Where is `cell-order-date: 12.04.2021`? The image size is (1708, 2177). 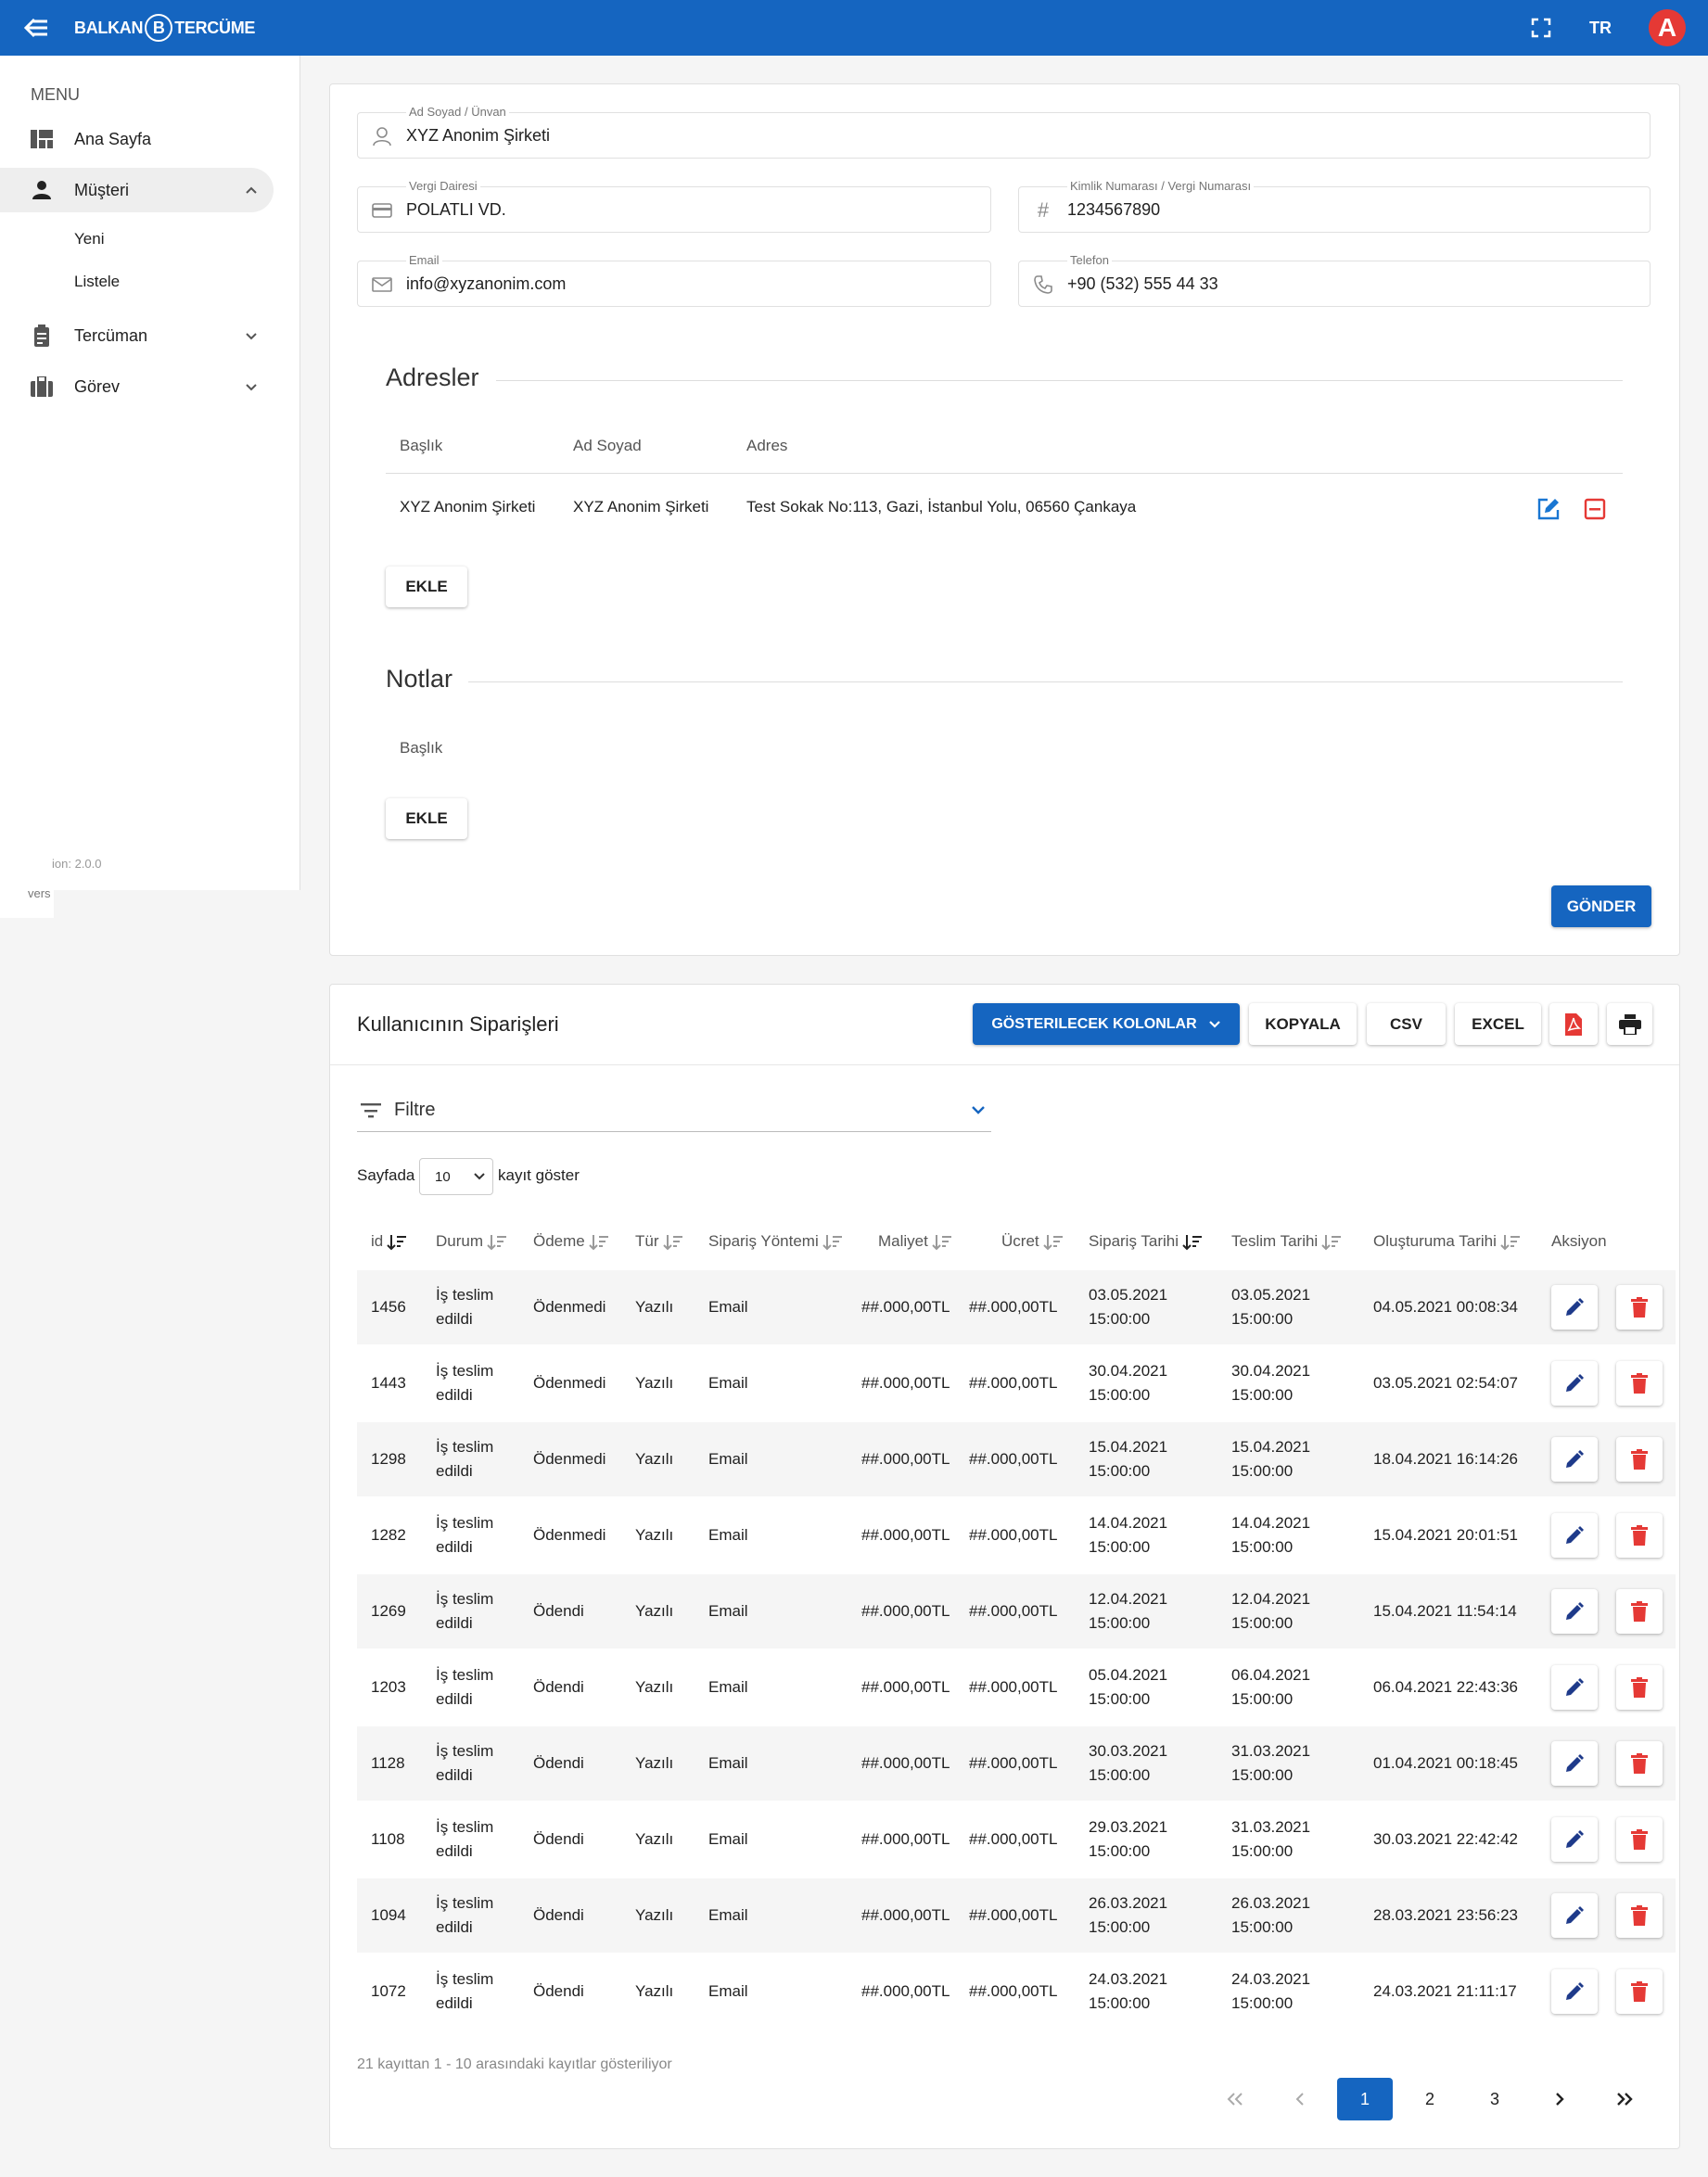
cell-order-date: 12.04.2021 is located at coordinates (1128, 1599).